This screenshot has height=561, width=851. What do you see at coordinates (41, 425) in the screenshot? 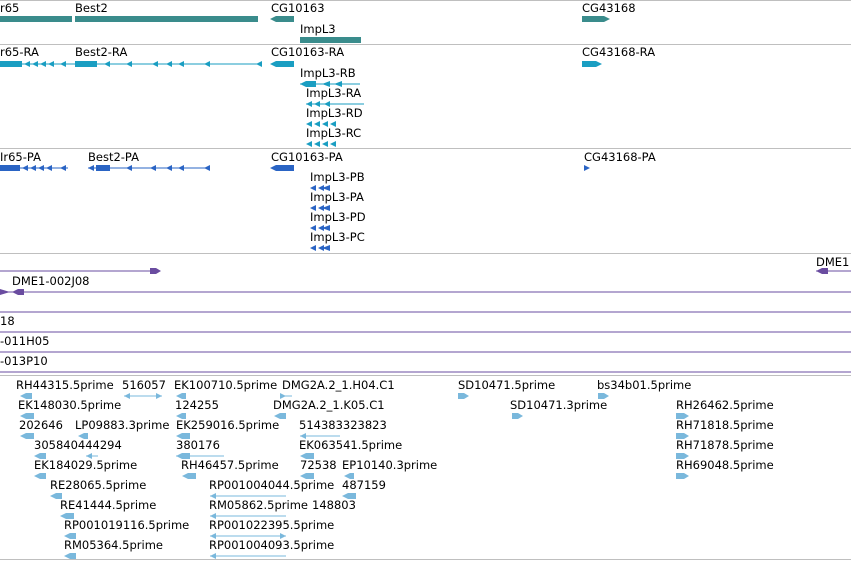
I see `feature-label: 202646` at bounding box center [41, 425].